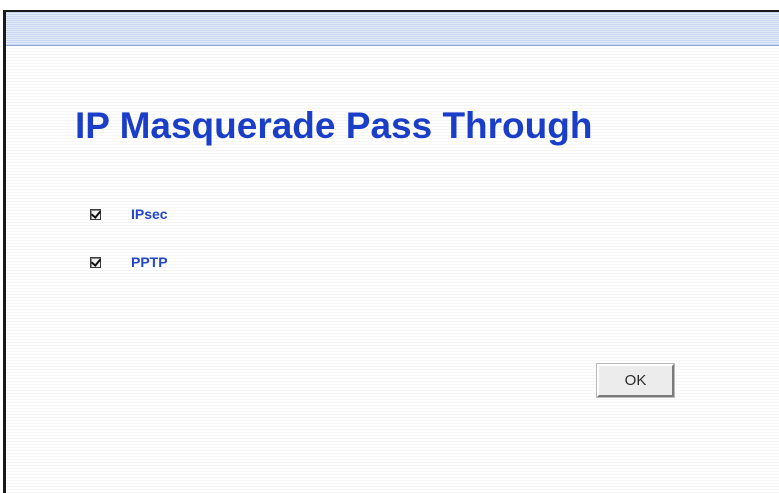 This screenshot has width=779, height=493. Describe the element at coordinates (635, 380) in the screenshot. I see `ok-button: OK` at that location.